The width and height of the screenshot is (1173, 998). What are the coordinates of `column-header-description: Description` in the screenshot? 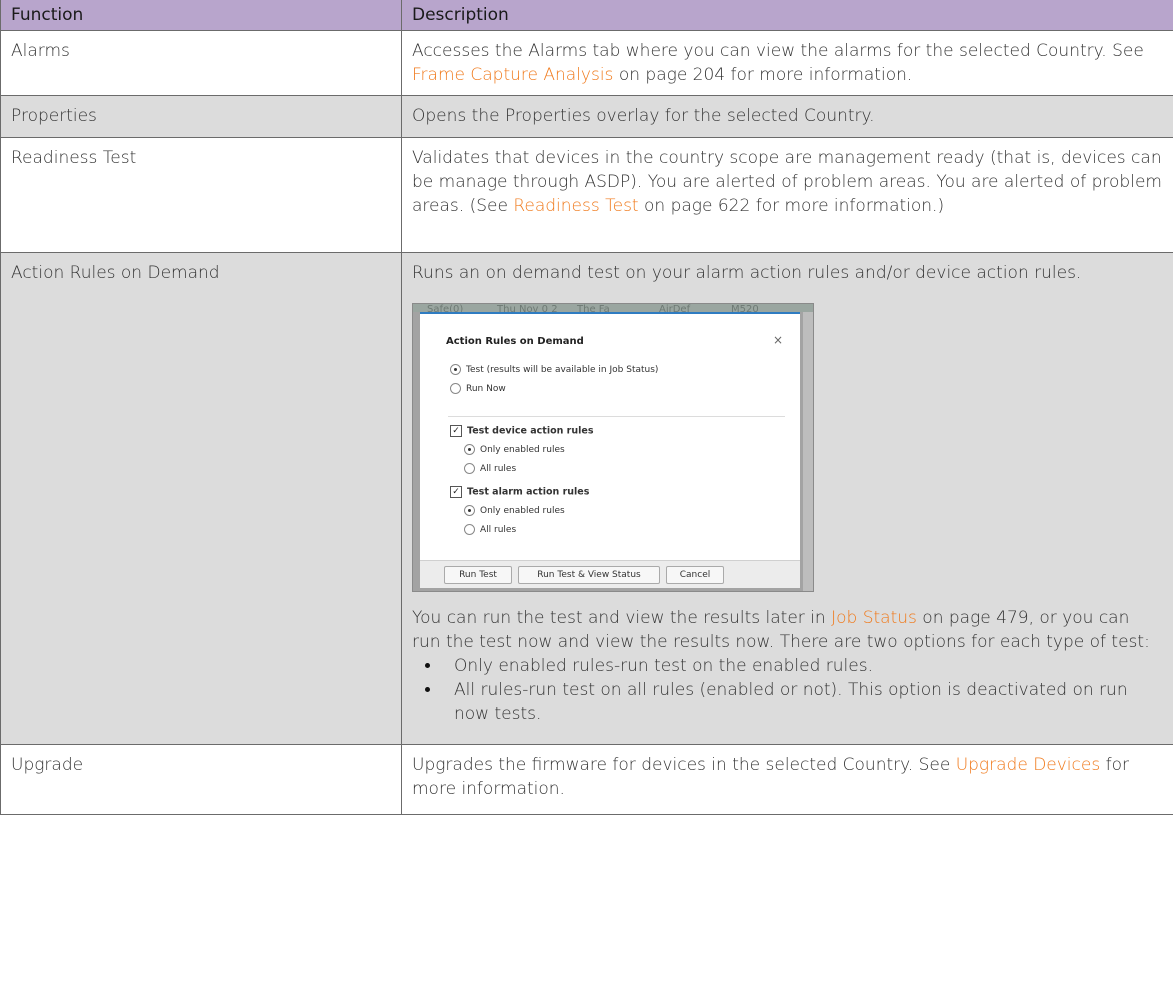 It's located at (787, 15).